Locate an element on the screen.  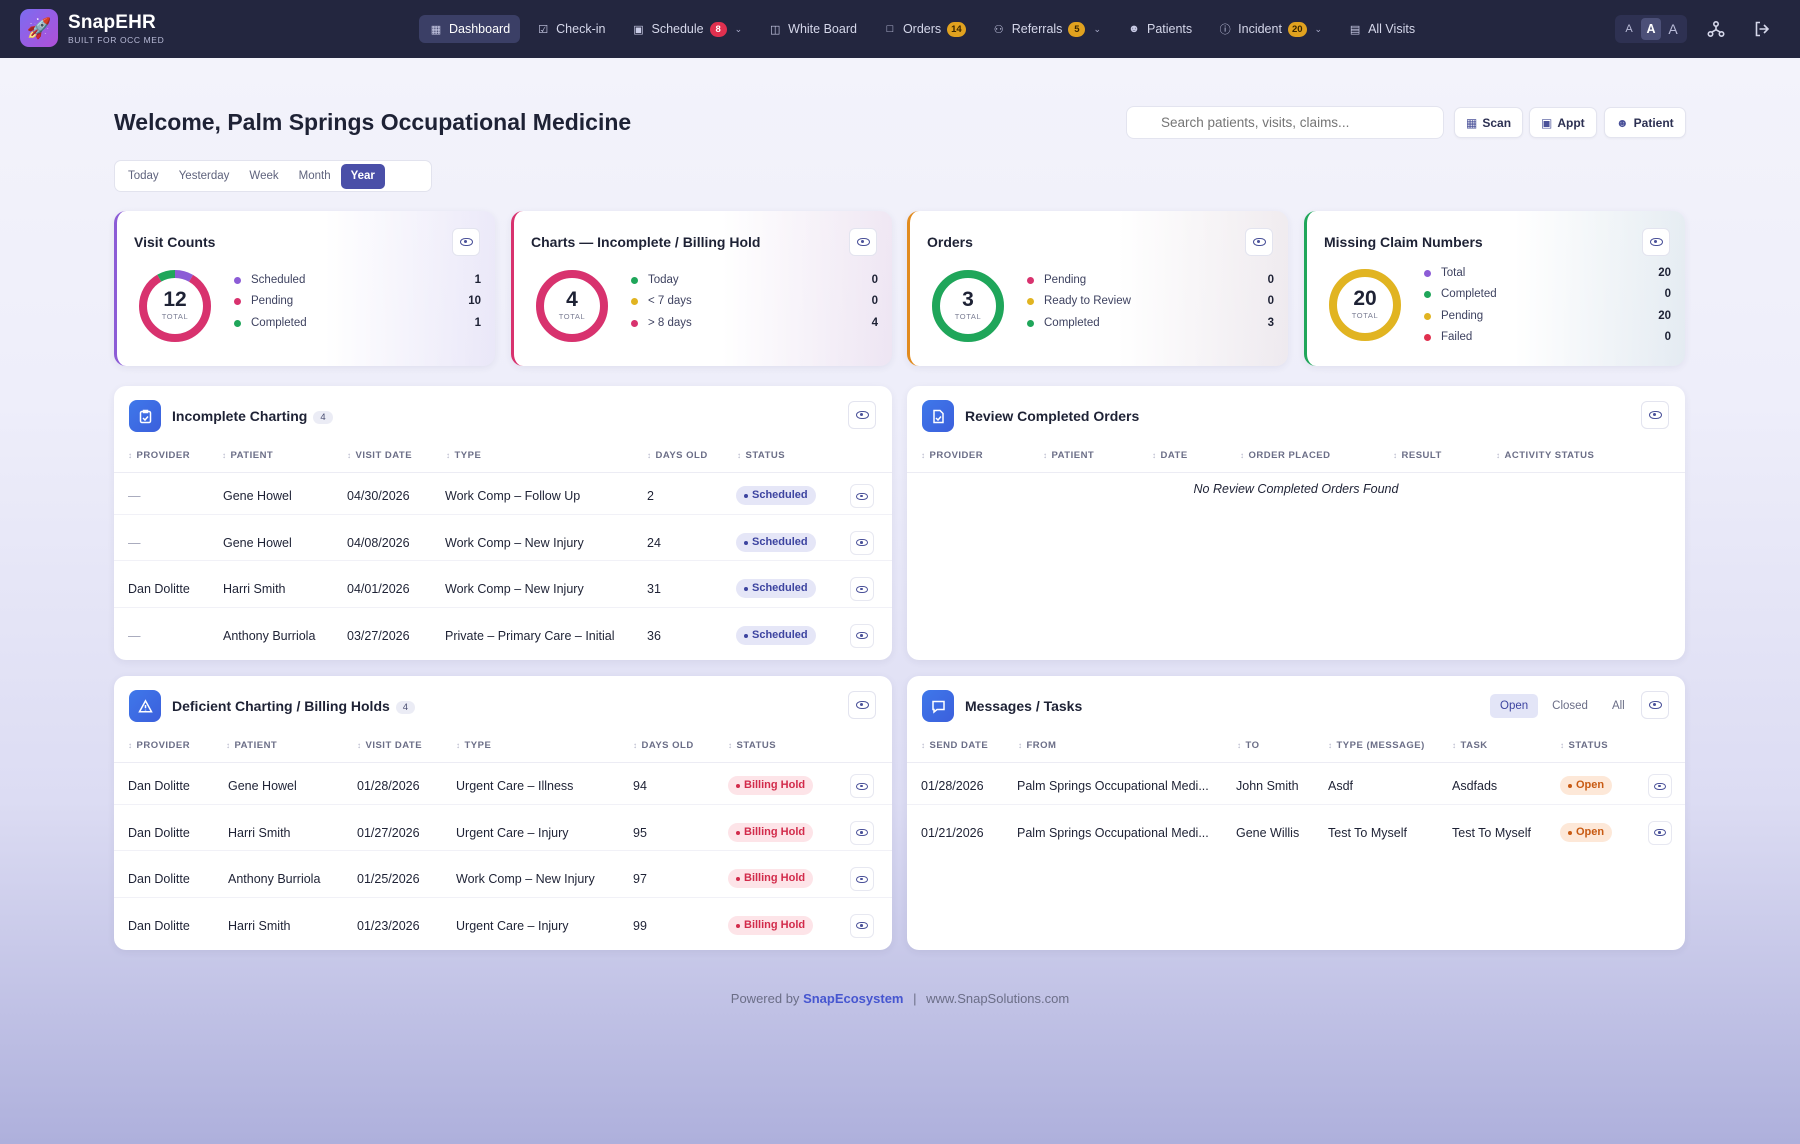
legend-value: 0 is located at coordinates (874, 280).